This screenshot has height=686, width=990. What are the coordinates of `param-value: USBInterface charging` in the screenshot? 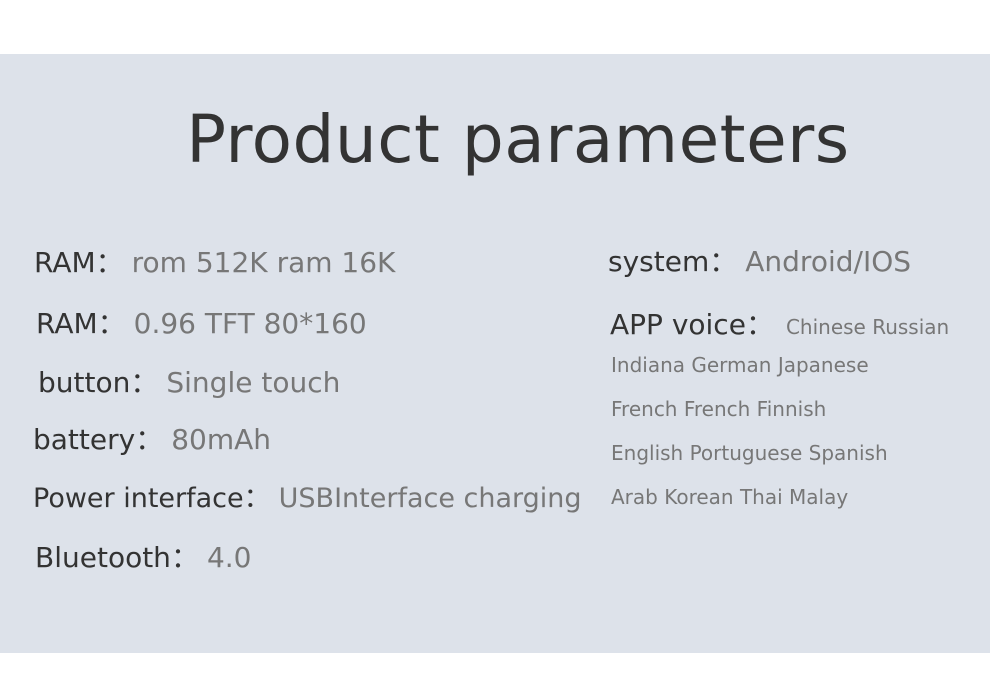 It's located at (430, 498).